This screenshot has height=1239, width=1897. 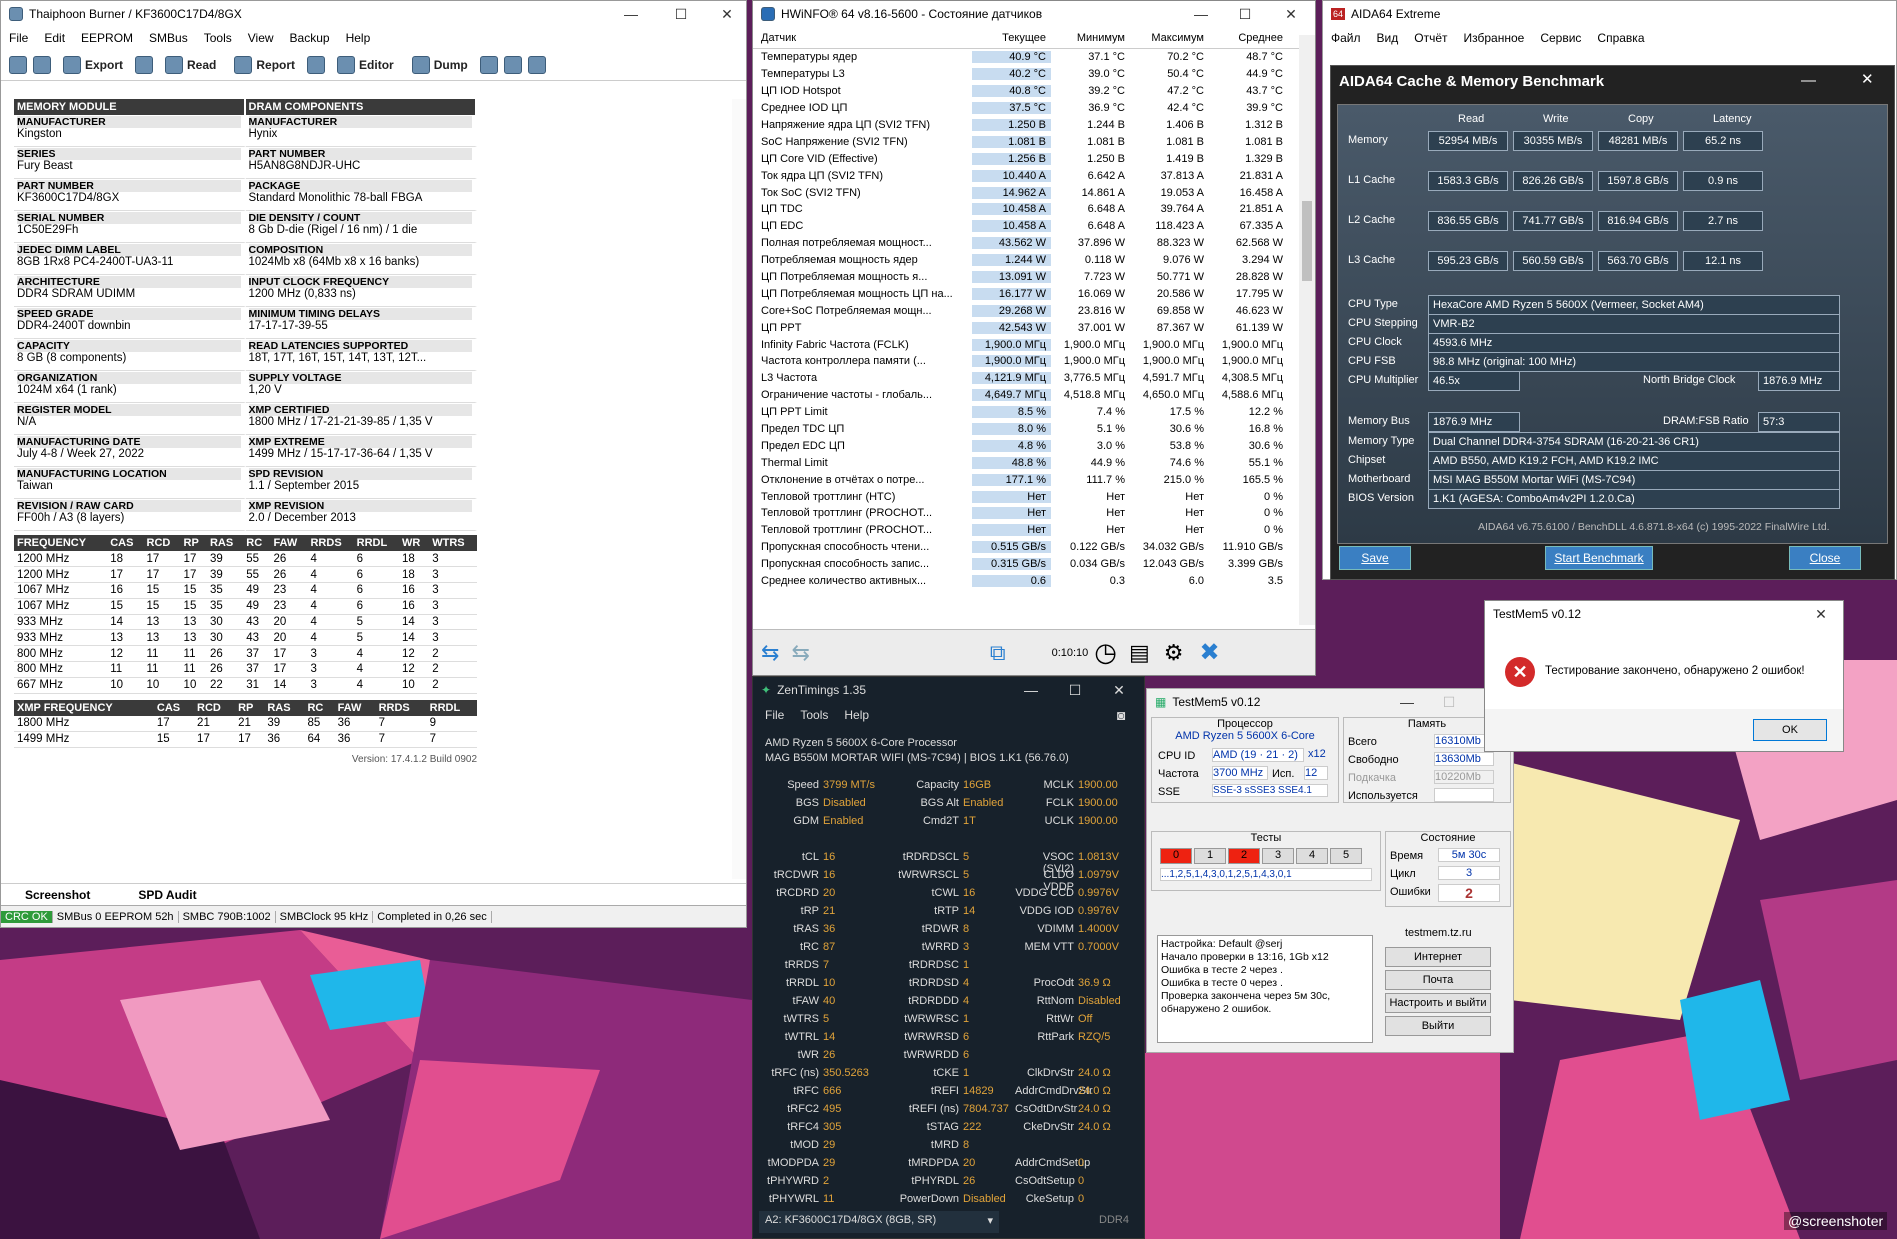 What do you see at coordinates (1438, 1026) in the screenshot?
I see `button-3: Выйти` at bounding box center [1438, 1026].